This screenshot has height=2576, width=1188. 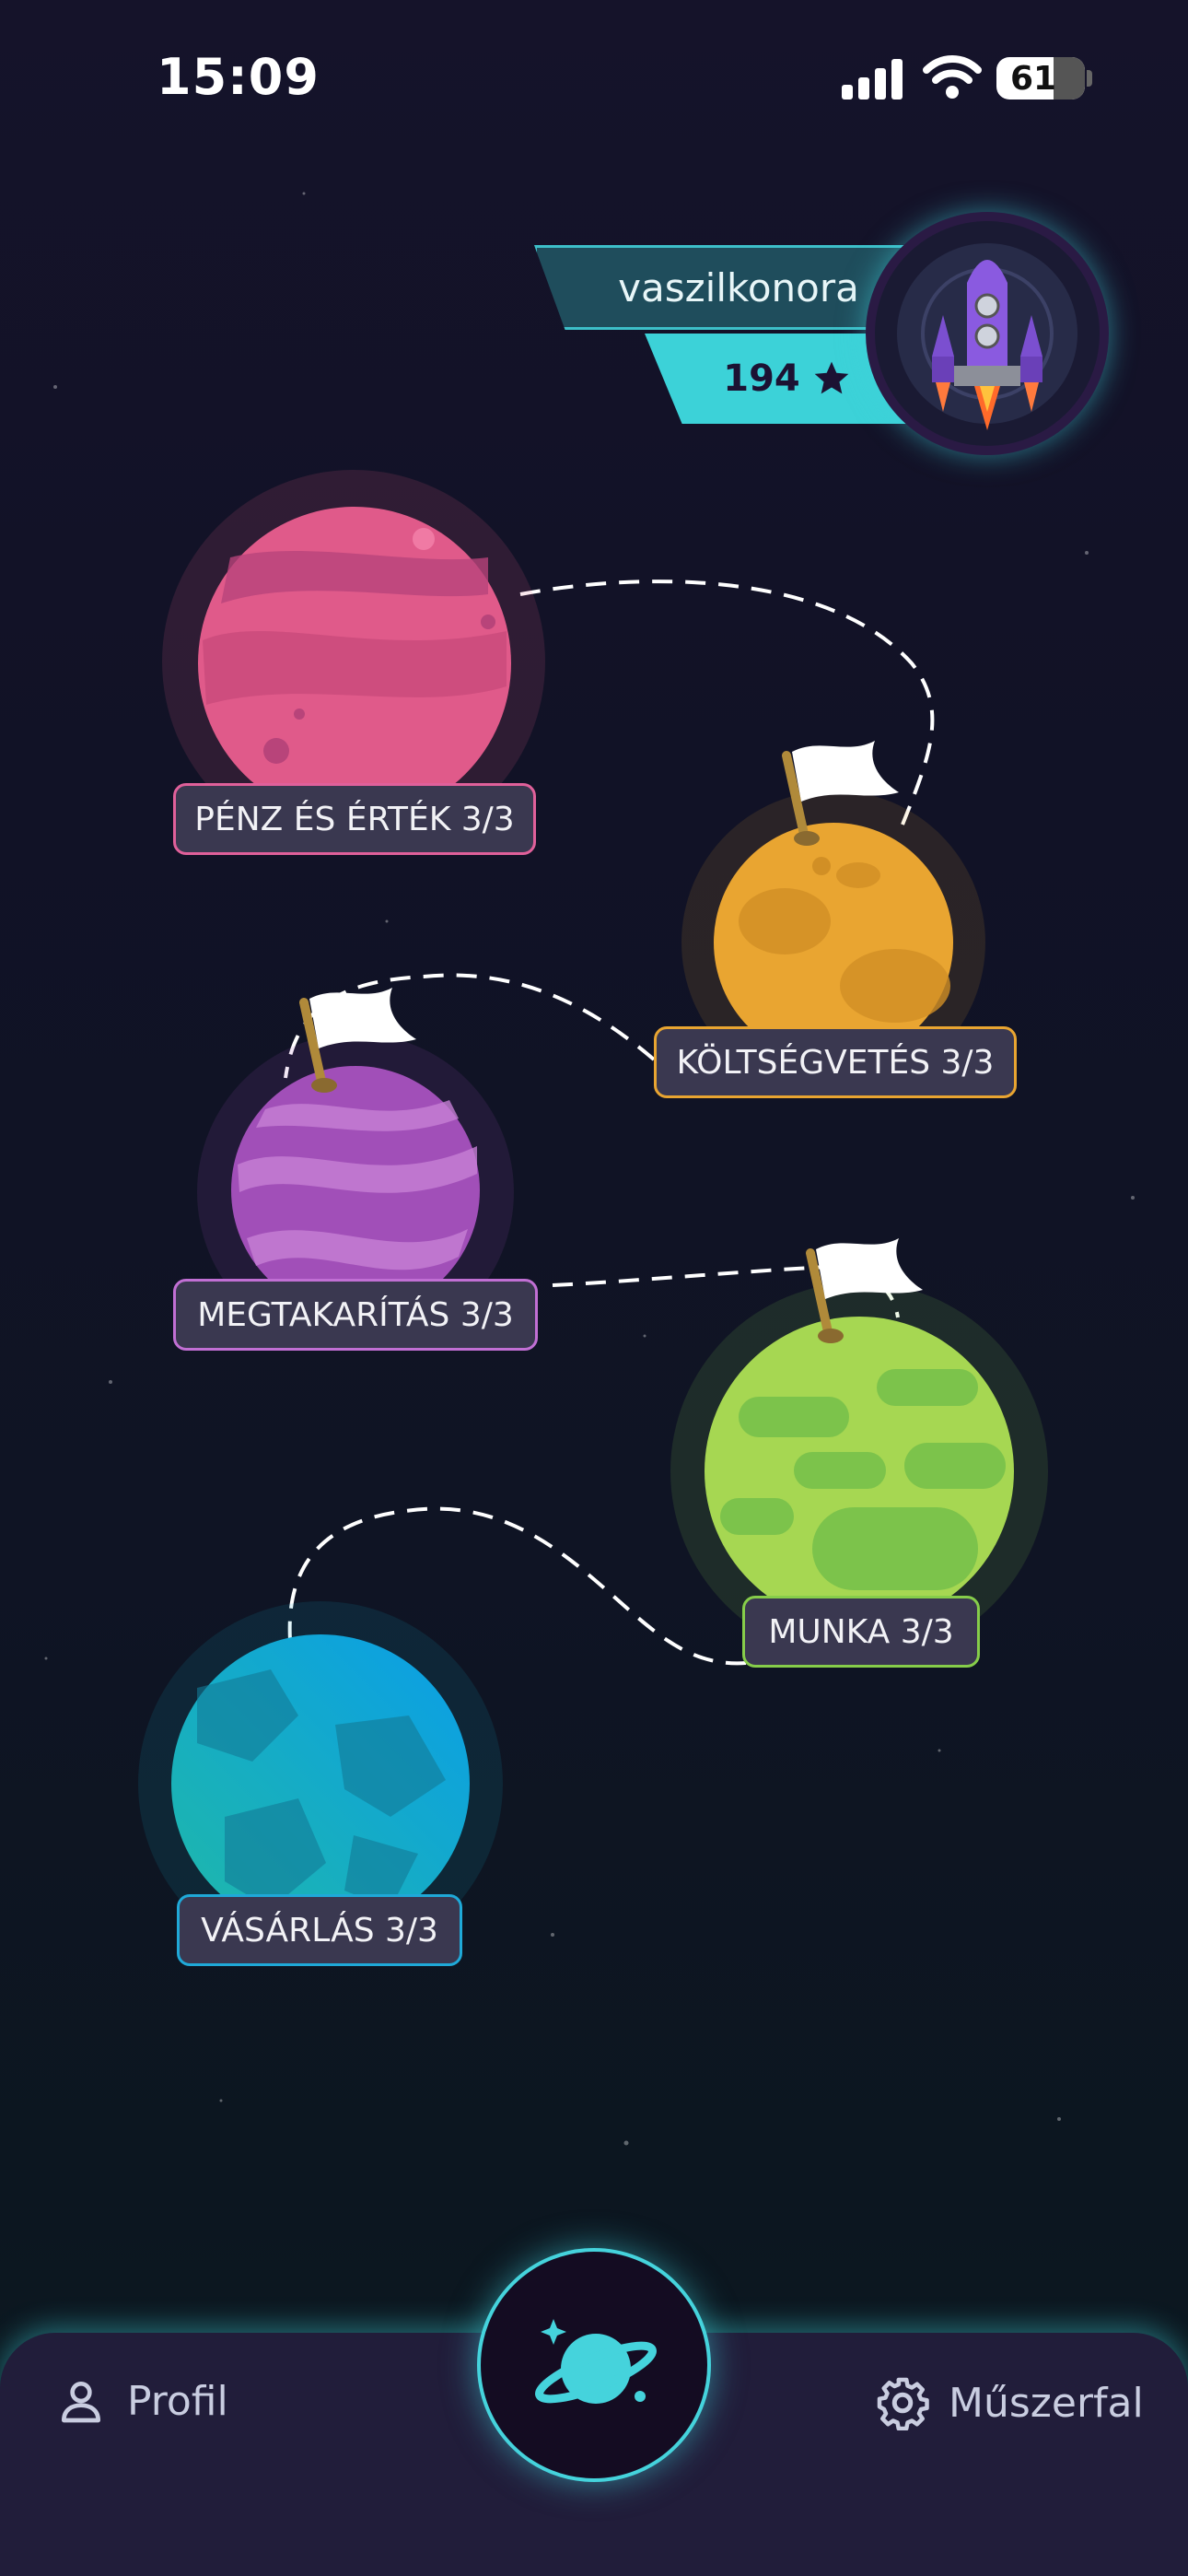 I want to click on planet-label-munka: MUNKA 3/3, so click(x=861, y=1632).